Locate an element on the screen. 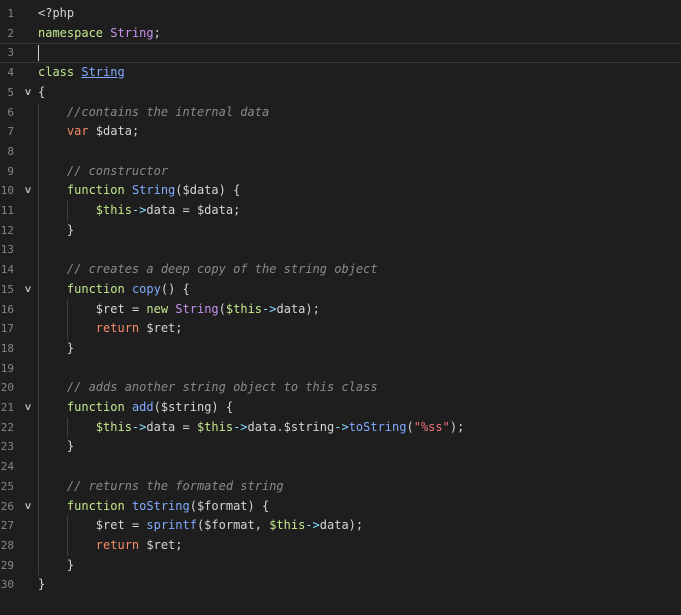 The height and width of the screenshot is (615, 681). text-cursor is located at coordinates (38, 53).